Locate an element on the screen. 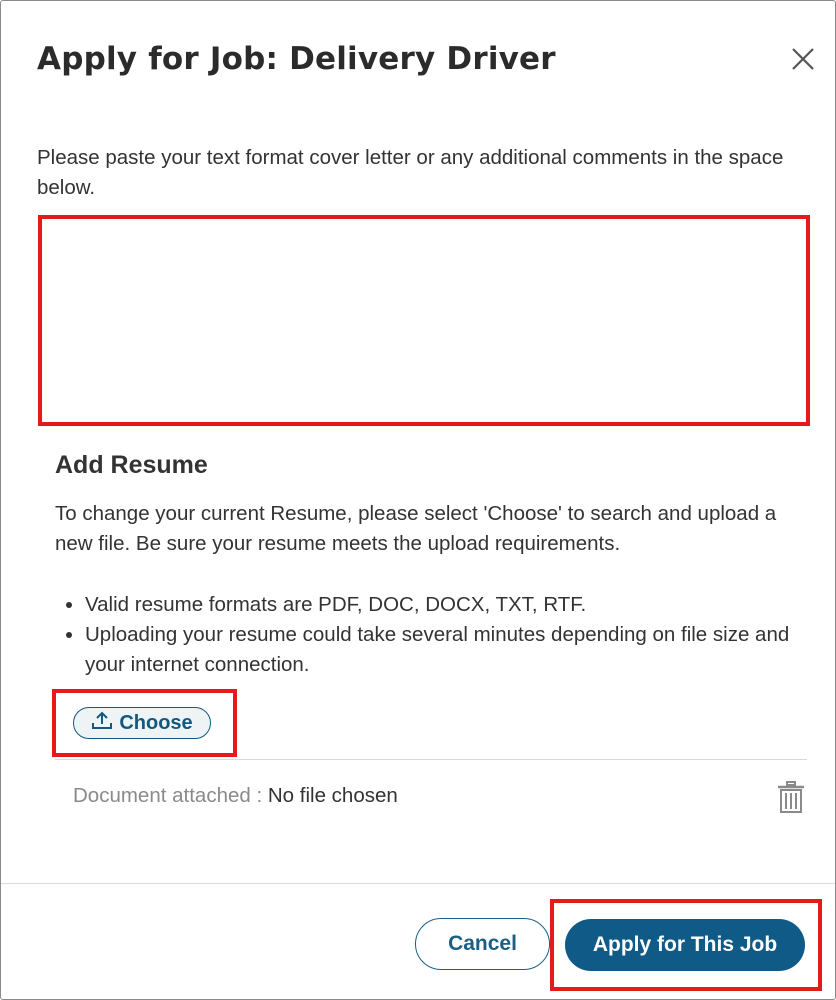 The height and width of the screenshot is (1000, 836). add-resume-heading: Add Resume is located at coordinates (131, 465).